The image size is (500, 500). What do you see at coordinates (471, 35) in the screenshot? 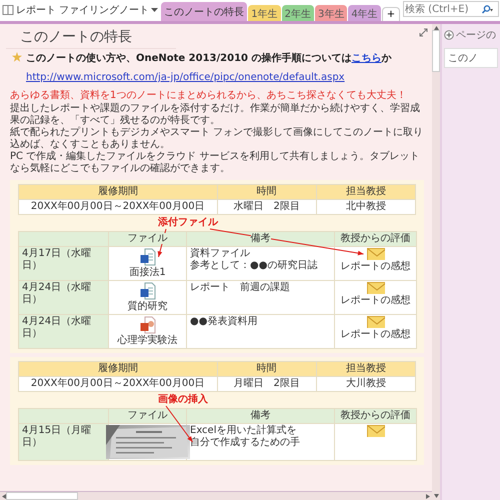
I see `add-page-button: ページの` at bounding box center [471, 35].